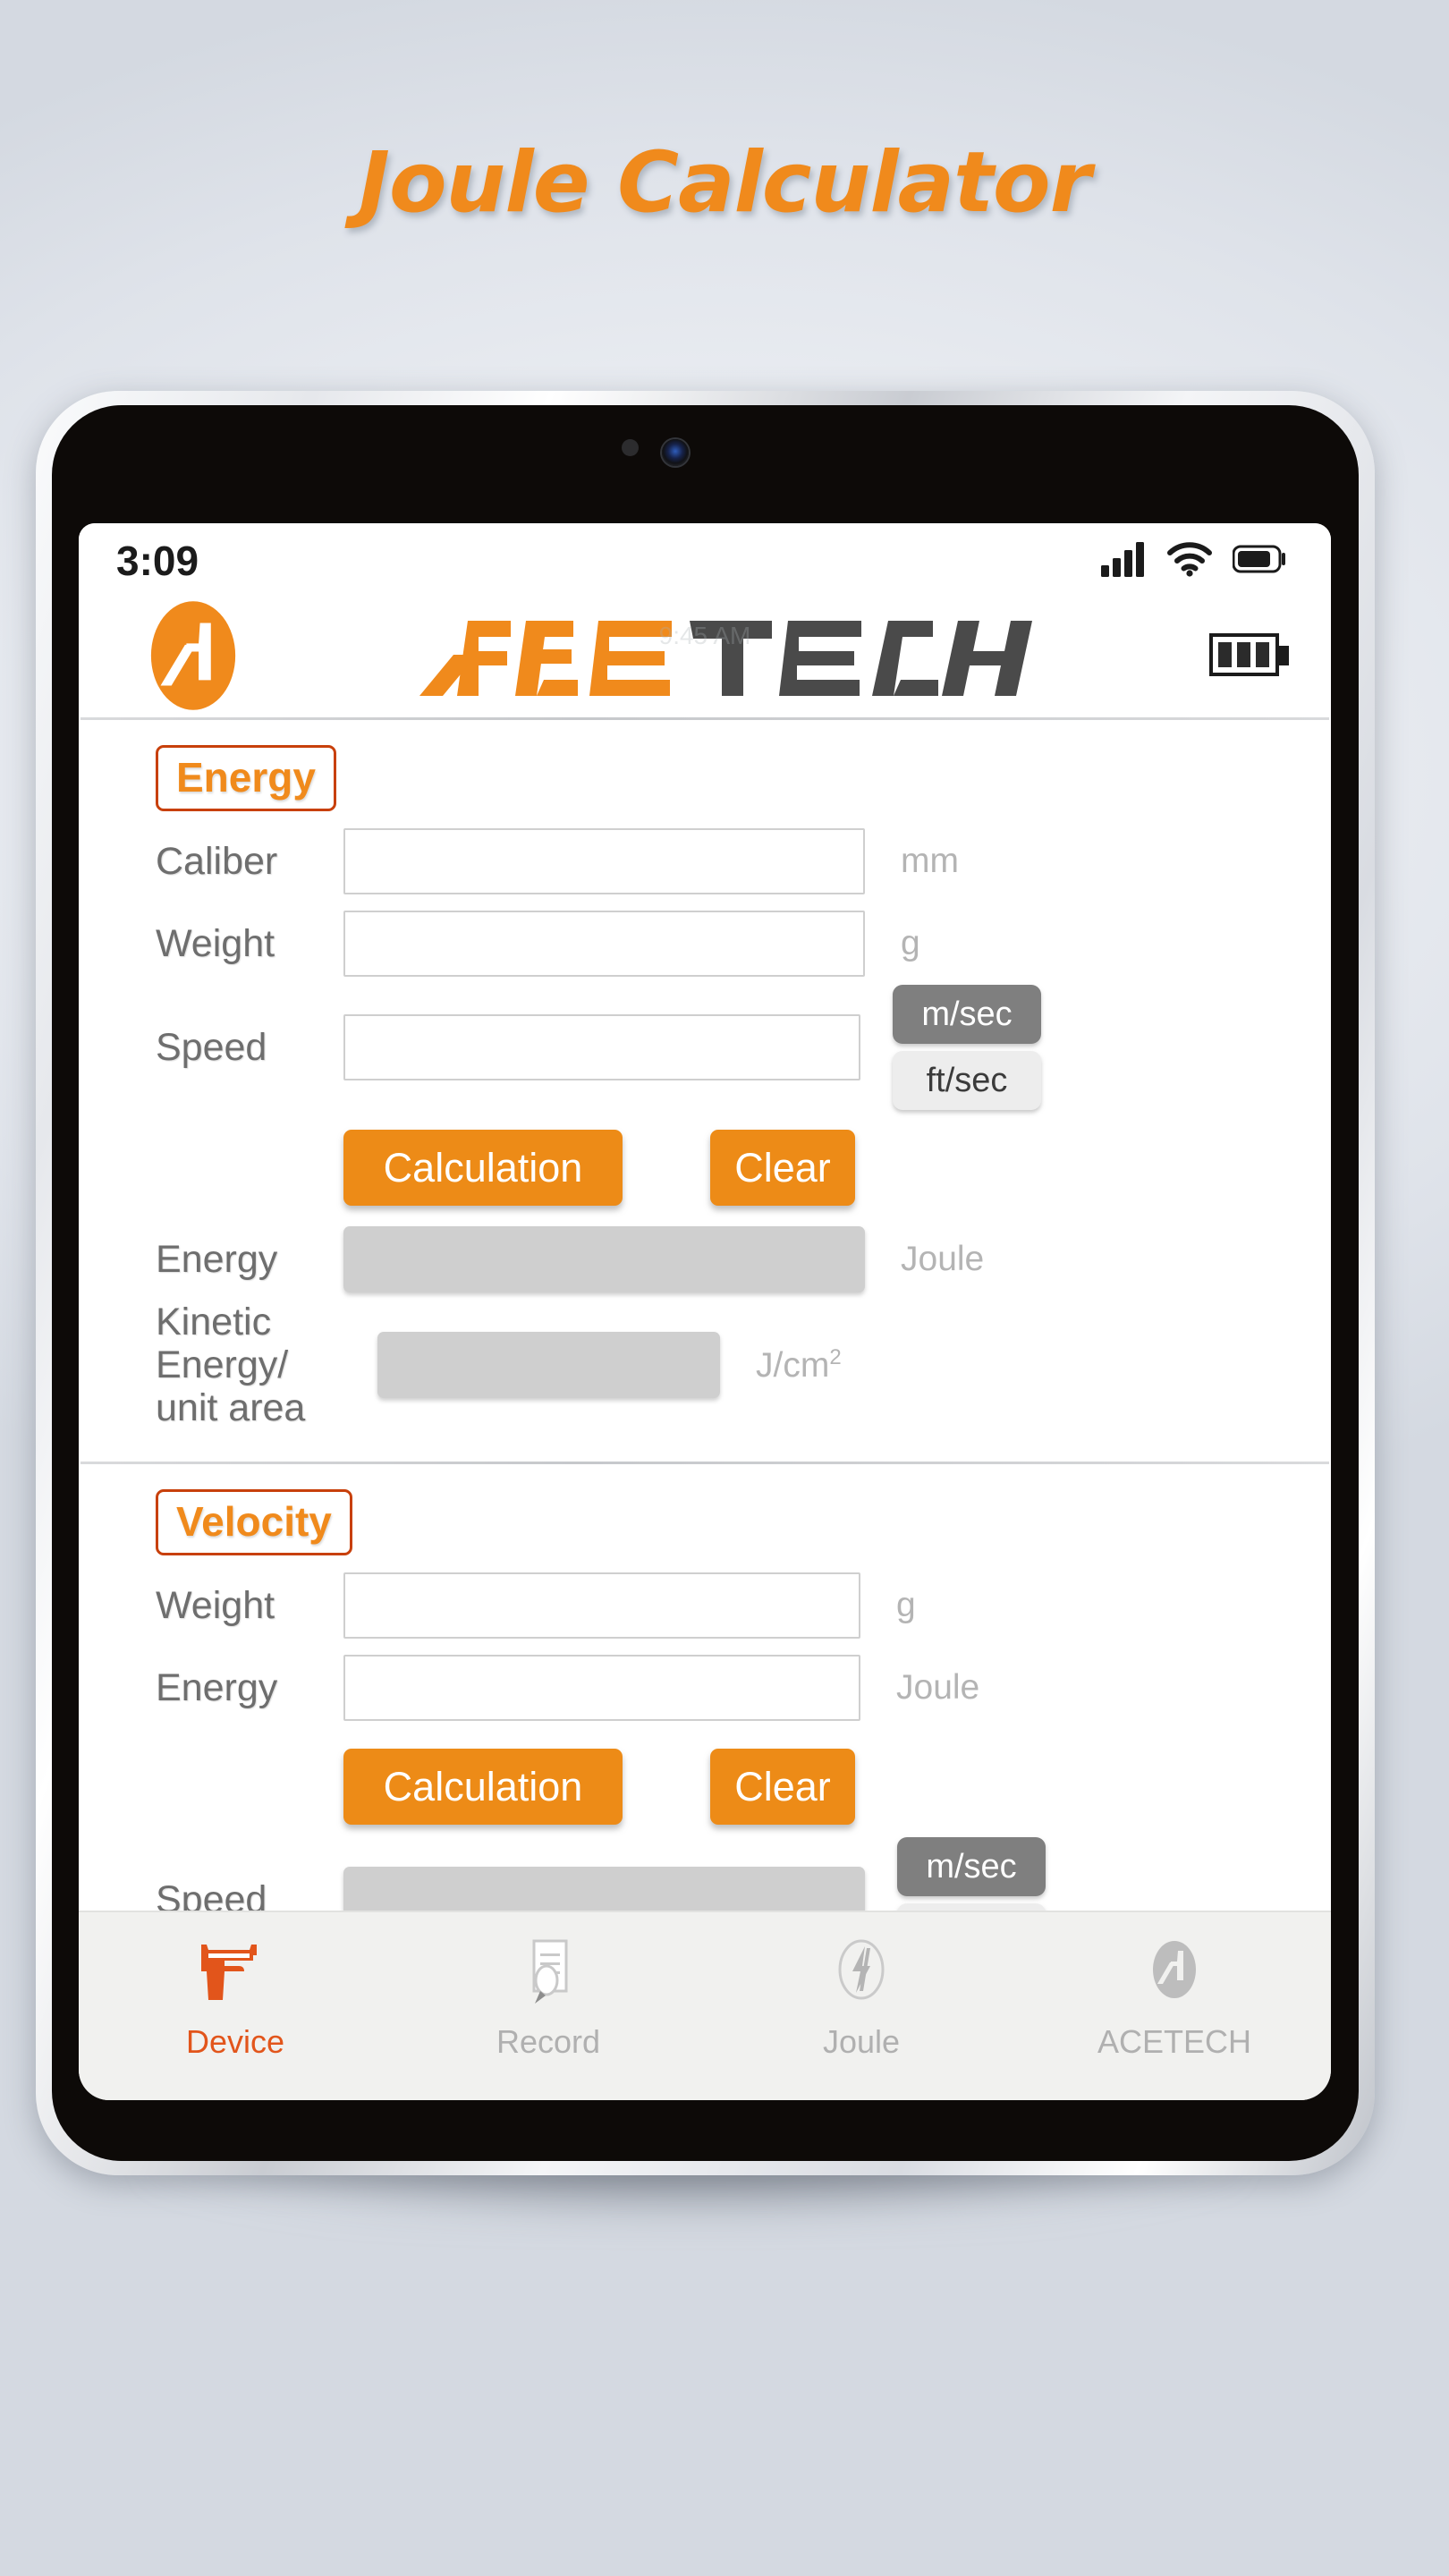  What do you see at coordinates (1260, 561) in the screenshot?
I see `battery-icon` at bounding box center [1260, 561].